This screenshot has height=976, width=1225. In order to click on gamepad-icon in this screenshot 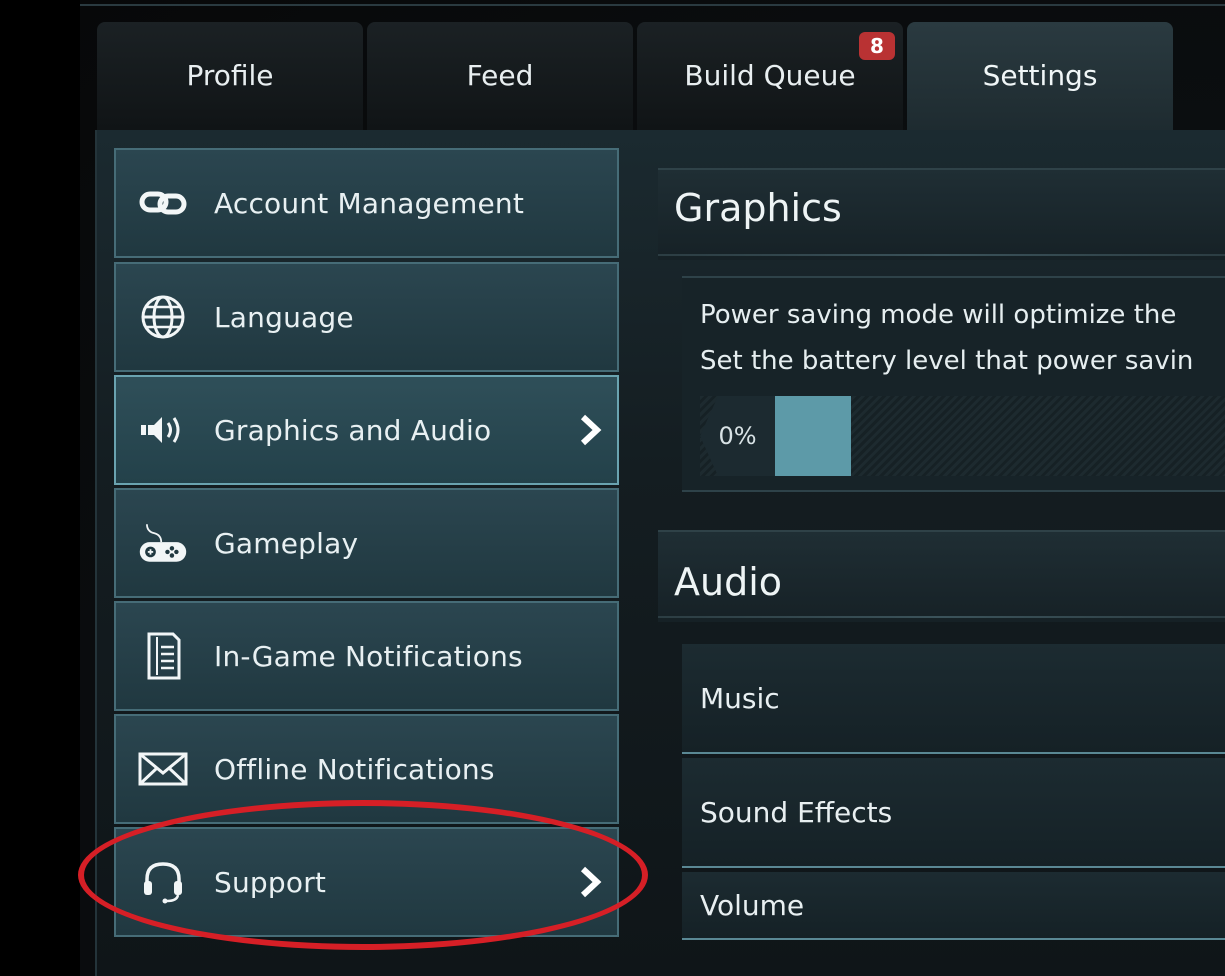, I will do `click(163, 543)`.